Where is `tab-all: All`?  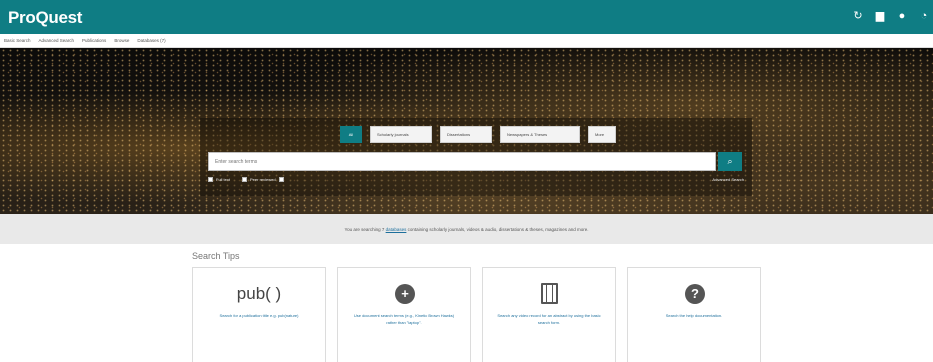
tab-all: All is located at coordinates (351, 134).